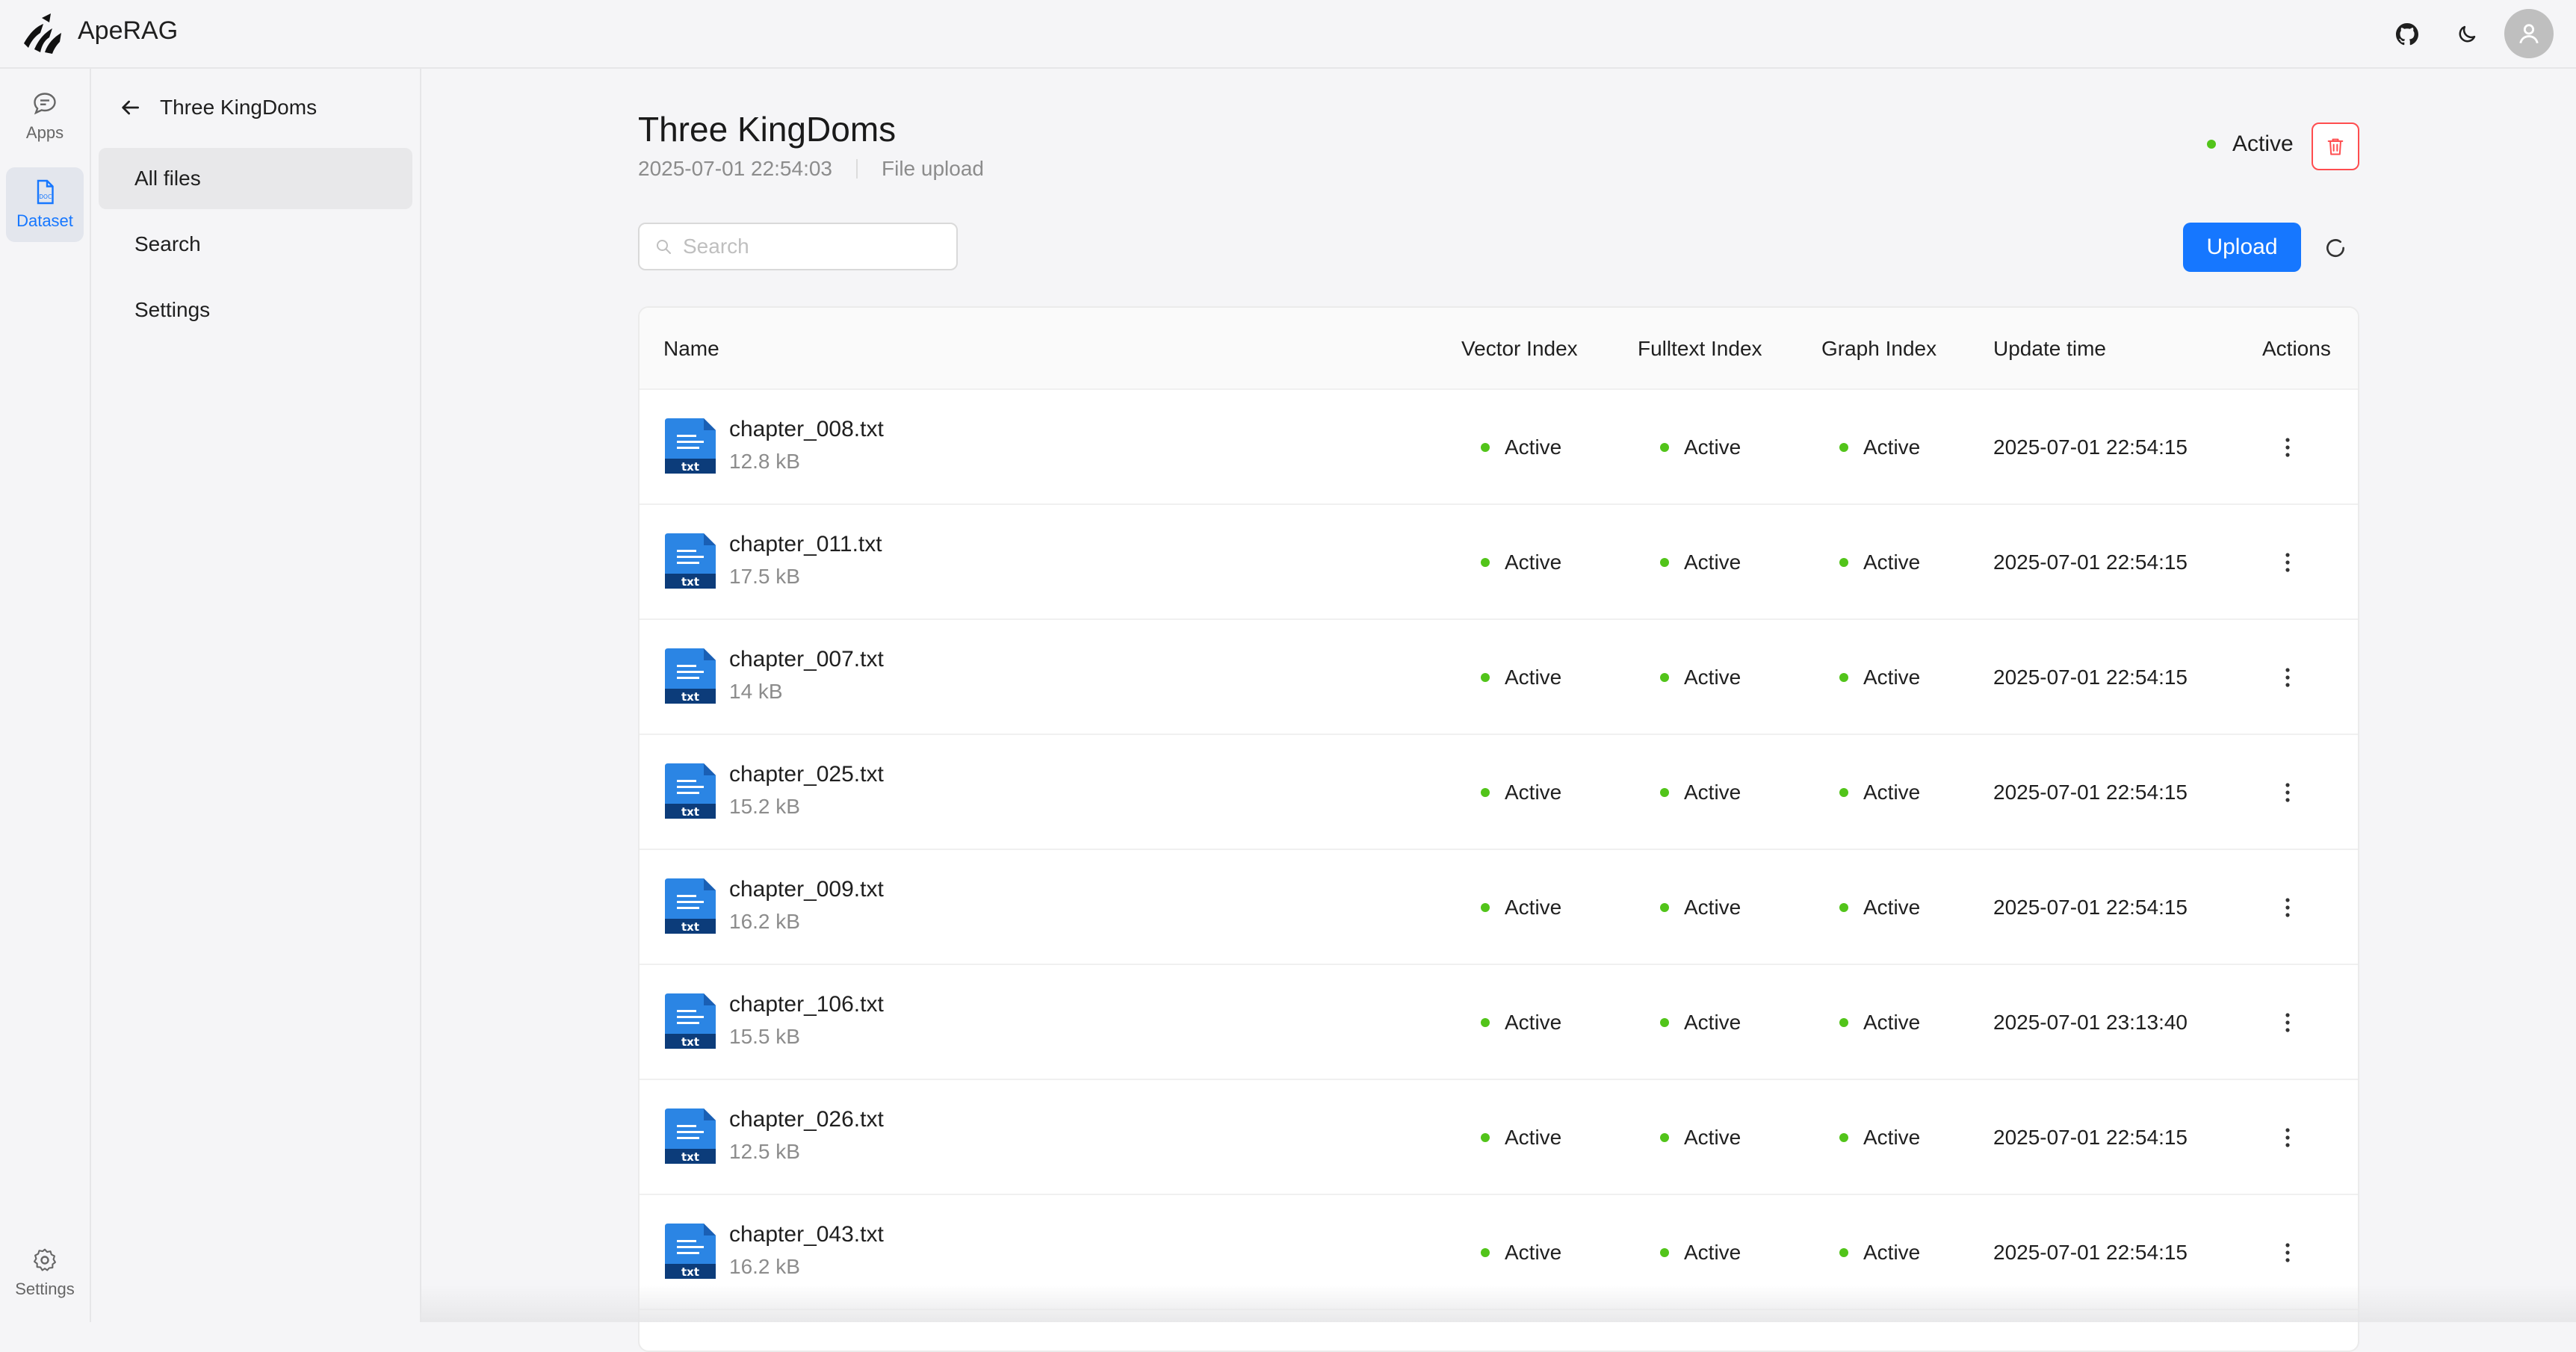 The height and width of the screenshot is (1352, 2576). I want to click on user-avatar, so click(2529, 33).